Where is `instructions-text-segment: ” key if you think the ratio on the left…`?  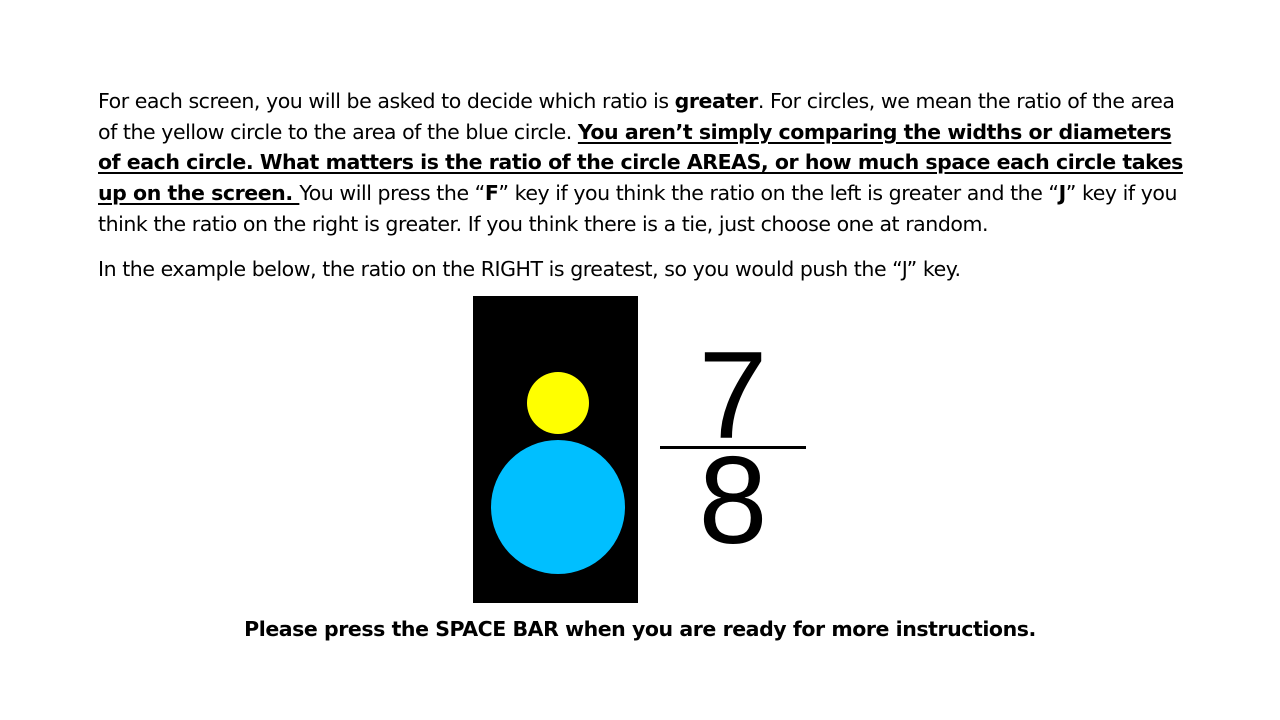
instructions-text-segment: ” key if you think the ratio on the left… is located at coordinates (778, 193).